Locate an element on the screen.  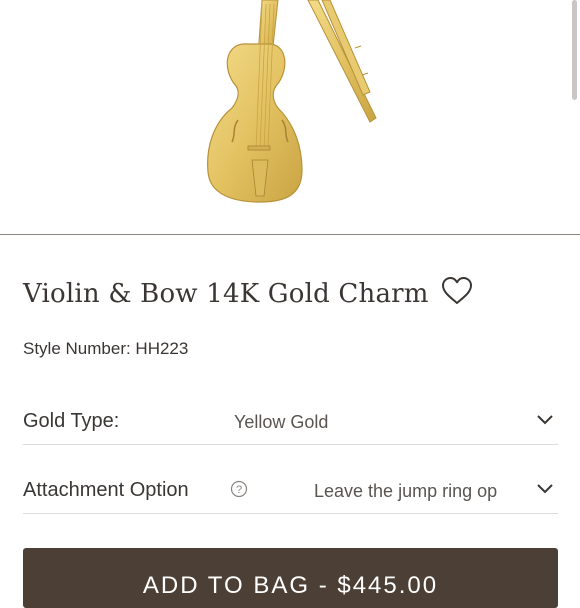
attachment-option-value: Leave the jump ring op is located at coordinates (412, 491).